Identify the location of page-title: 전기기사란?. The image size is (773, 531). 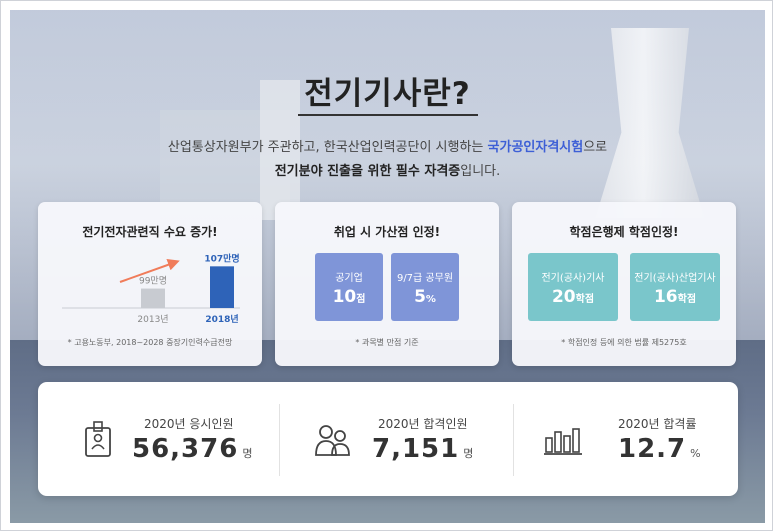
(387, 94).